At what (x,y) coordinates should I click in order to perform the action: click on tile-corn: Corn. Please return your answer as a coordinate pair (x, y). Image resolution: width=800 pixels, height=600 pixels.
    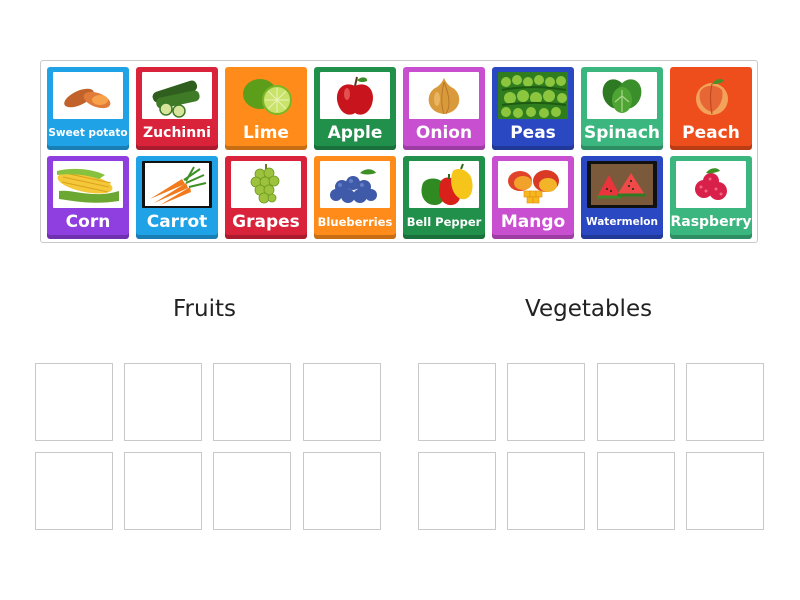
    Looking at the image, I should click on (88, 197).